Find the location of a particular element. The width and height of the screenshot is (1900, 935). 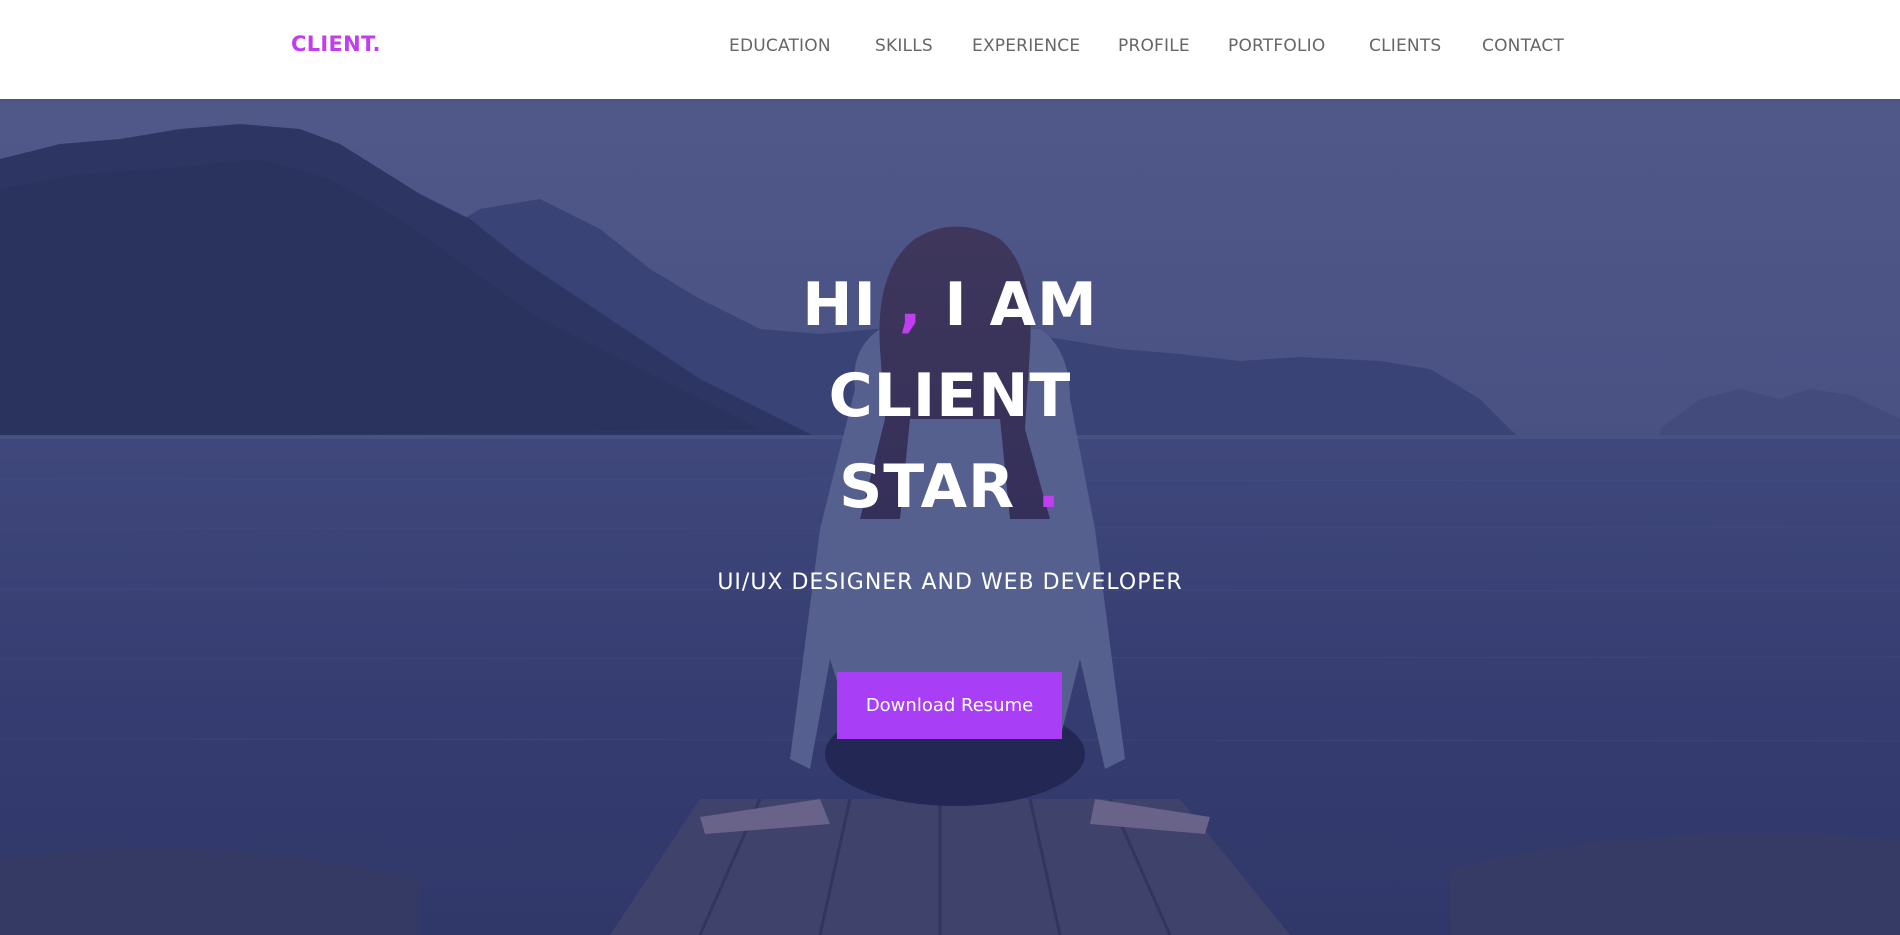

hero-title-line-1: HI , I AM is located at coordinates (950, 305).